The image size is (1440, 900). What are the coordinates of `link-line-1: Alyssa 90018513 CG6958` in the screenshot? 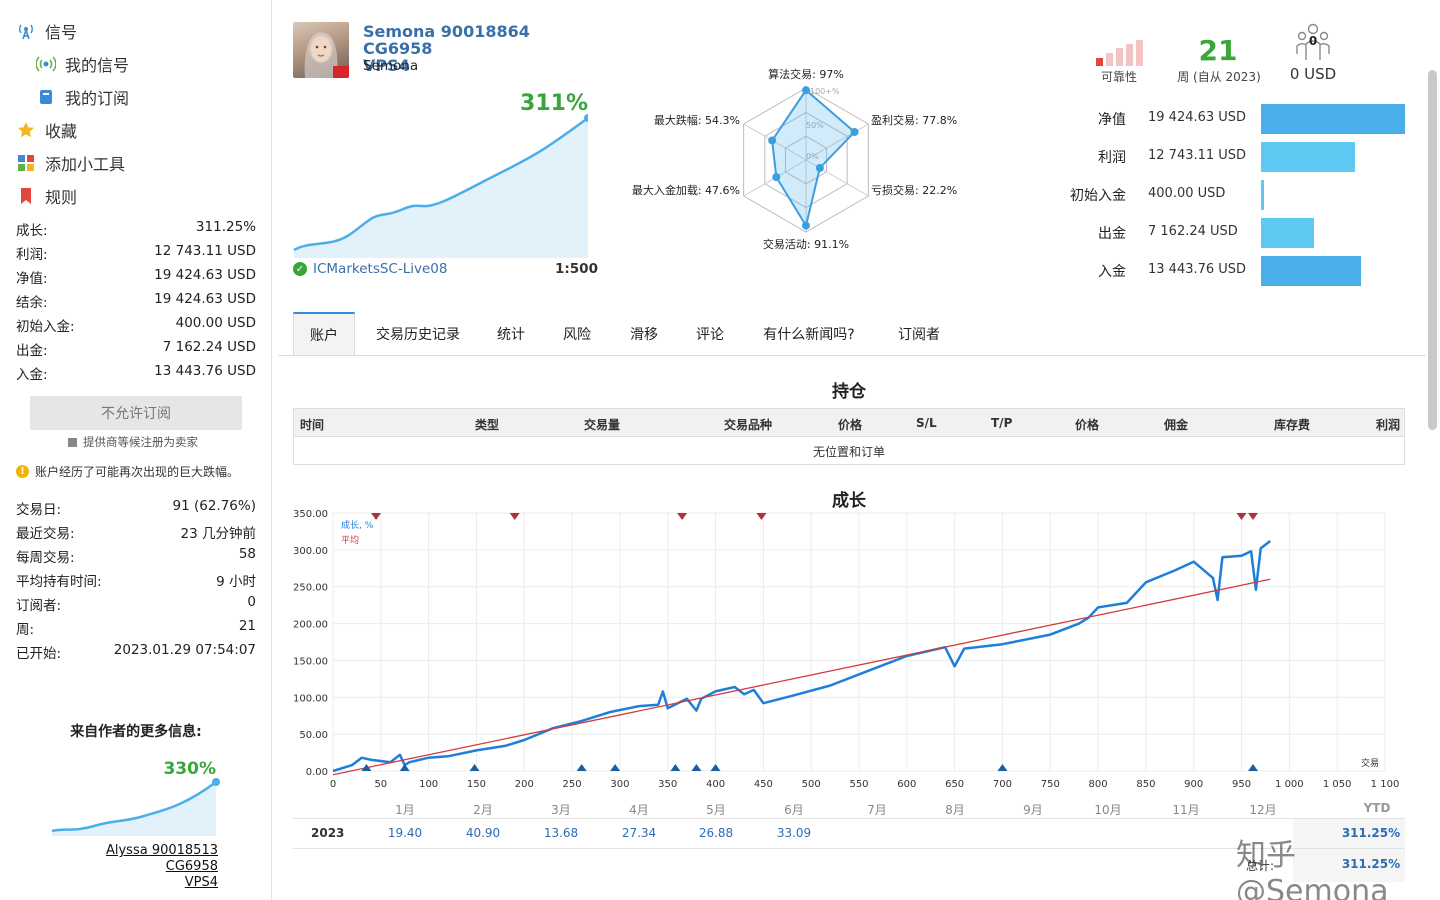 It's located at (161, 858).